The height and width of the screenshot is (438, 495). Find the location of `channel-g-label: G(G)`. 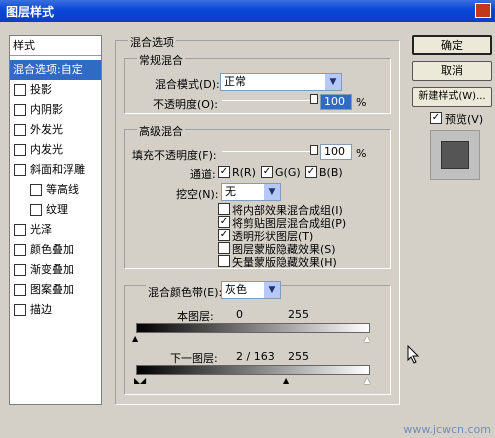

channel-g-label: G(G) is located at coordinates (288, 172).